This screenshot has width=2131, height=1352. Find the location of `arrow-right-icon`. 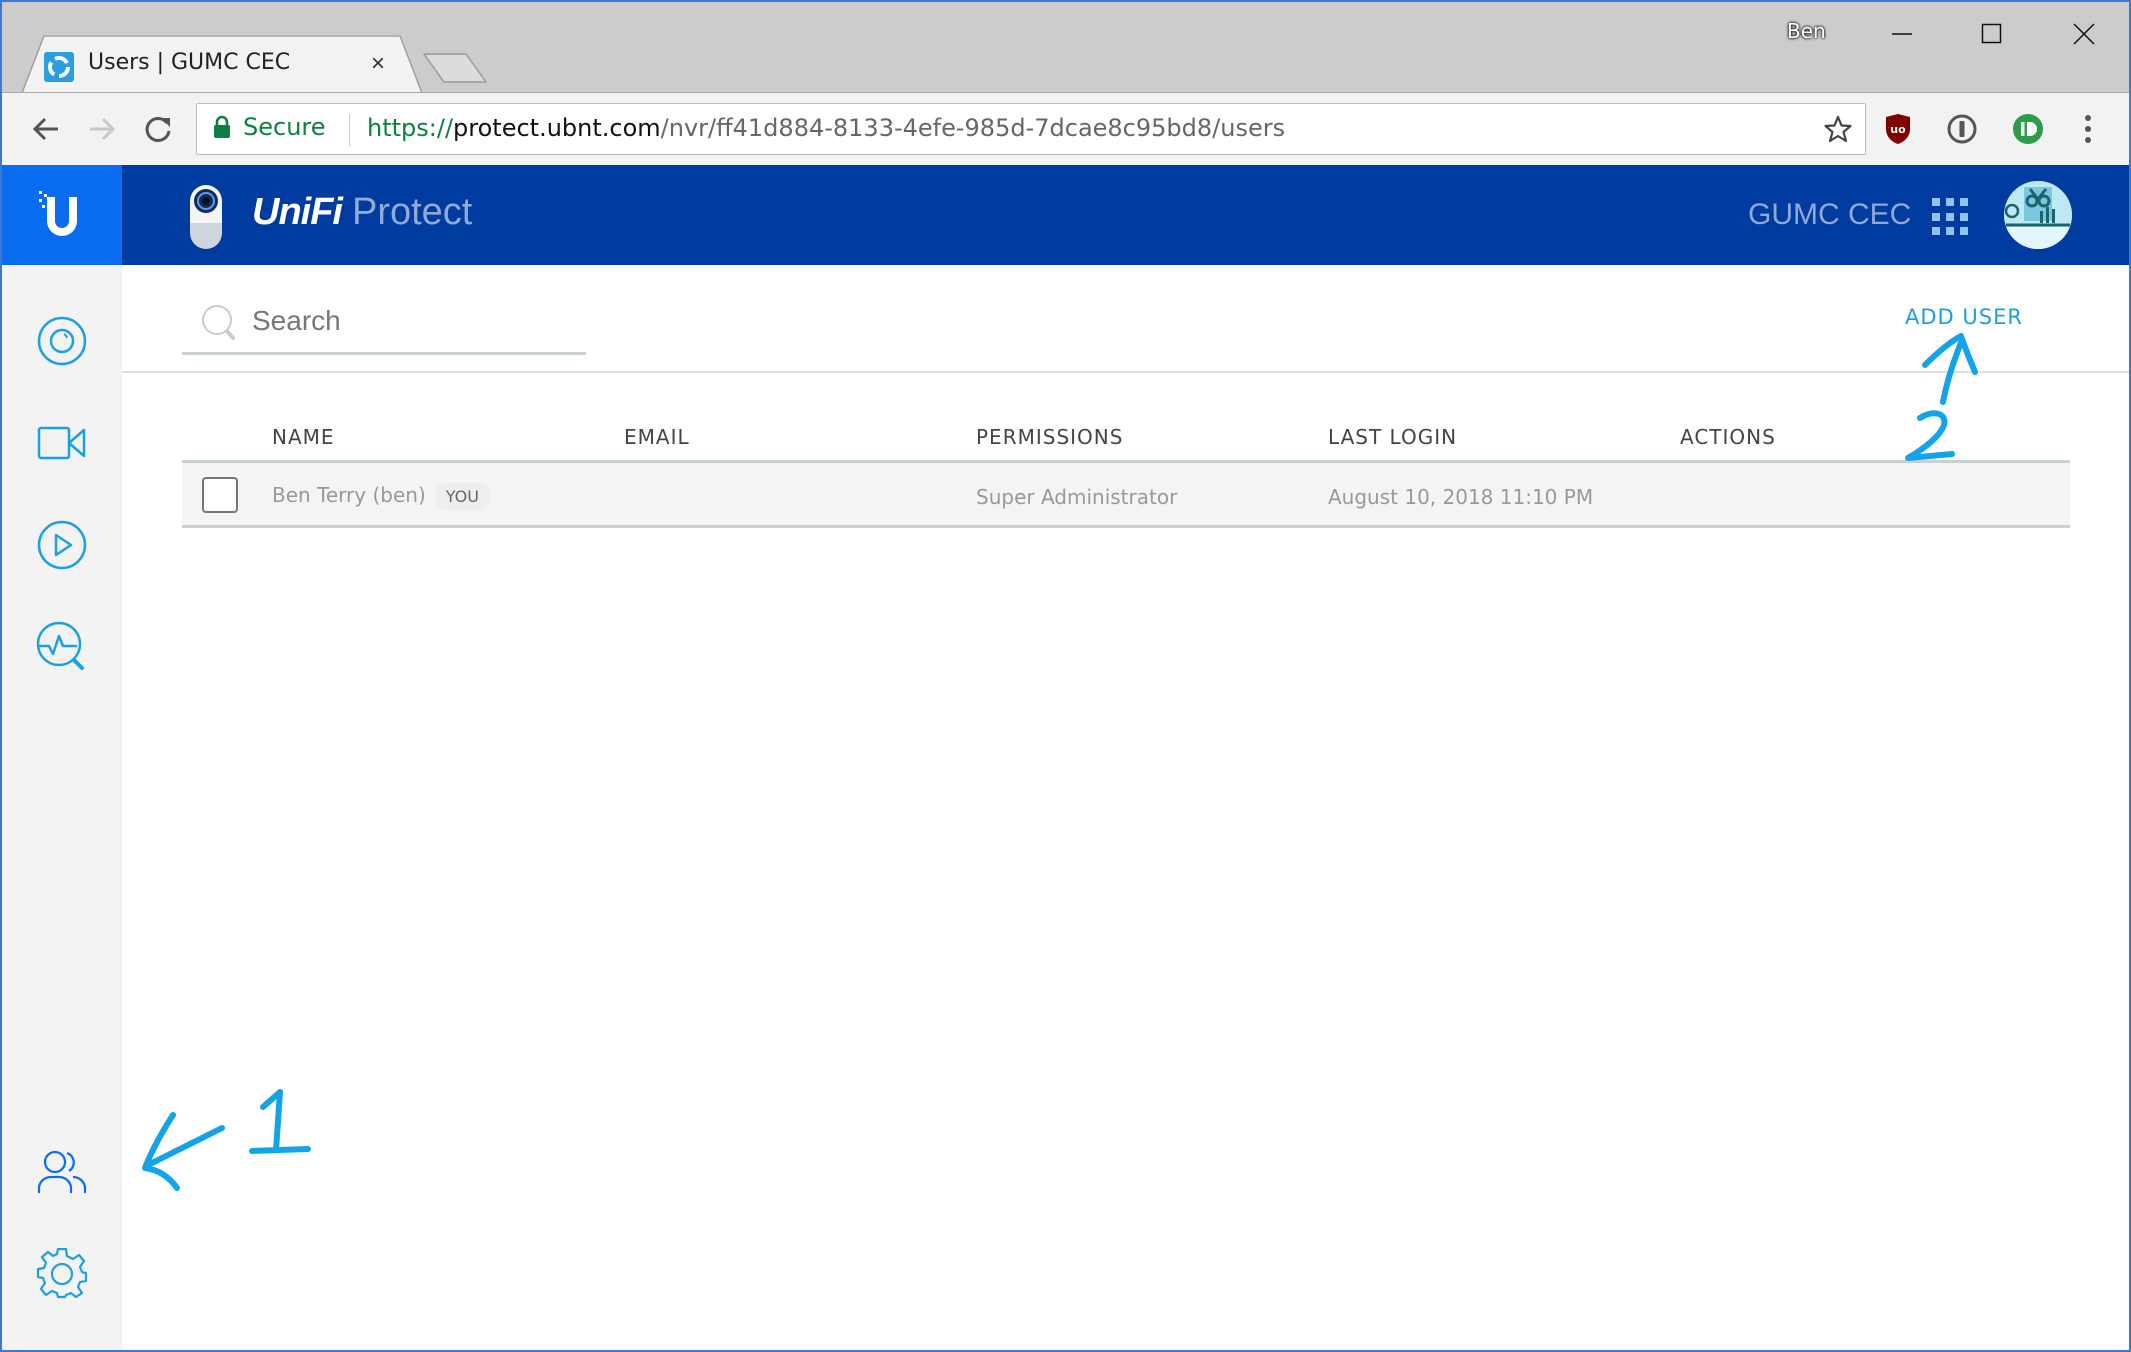

arrow-right-icon is located at coordinates (103, 129).